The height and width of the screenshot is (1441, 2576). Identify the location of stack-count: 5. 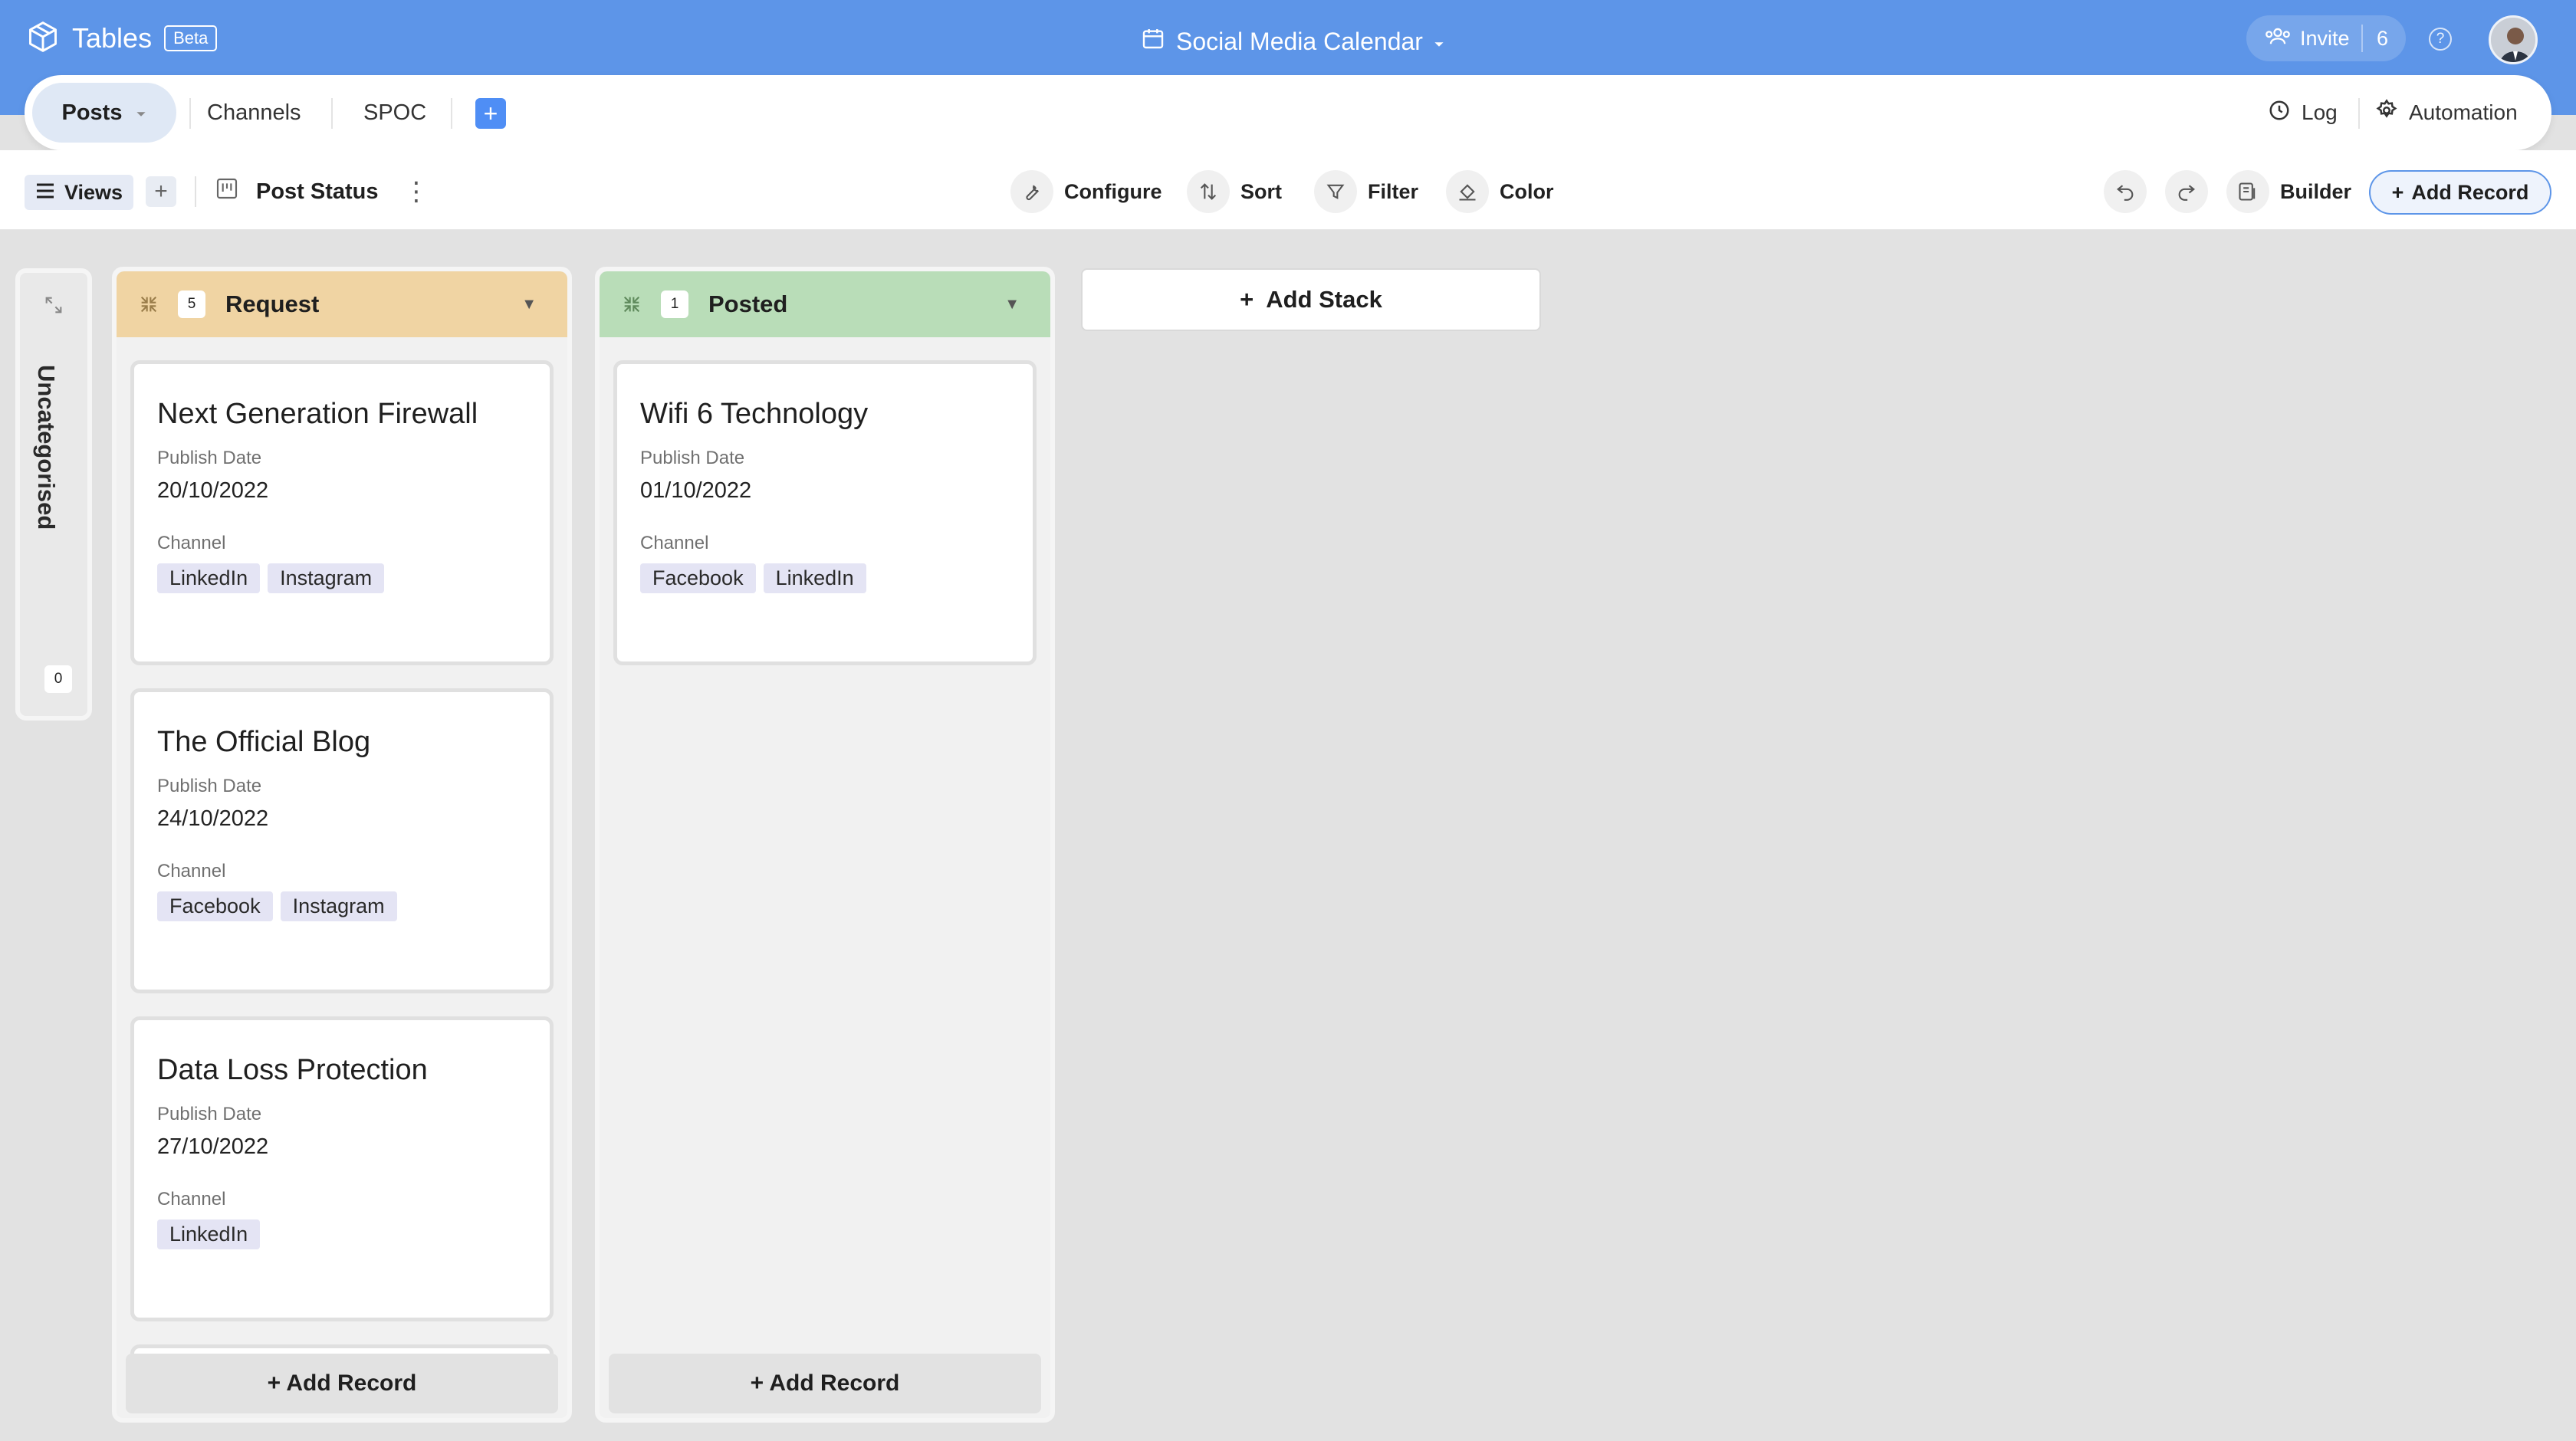
(192, 304).